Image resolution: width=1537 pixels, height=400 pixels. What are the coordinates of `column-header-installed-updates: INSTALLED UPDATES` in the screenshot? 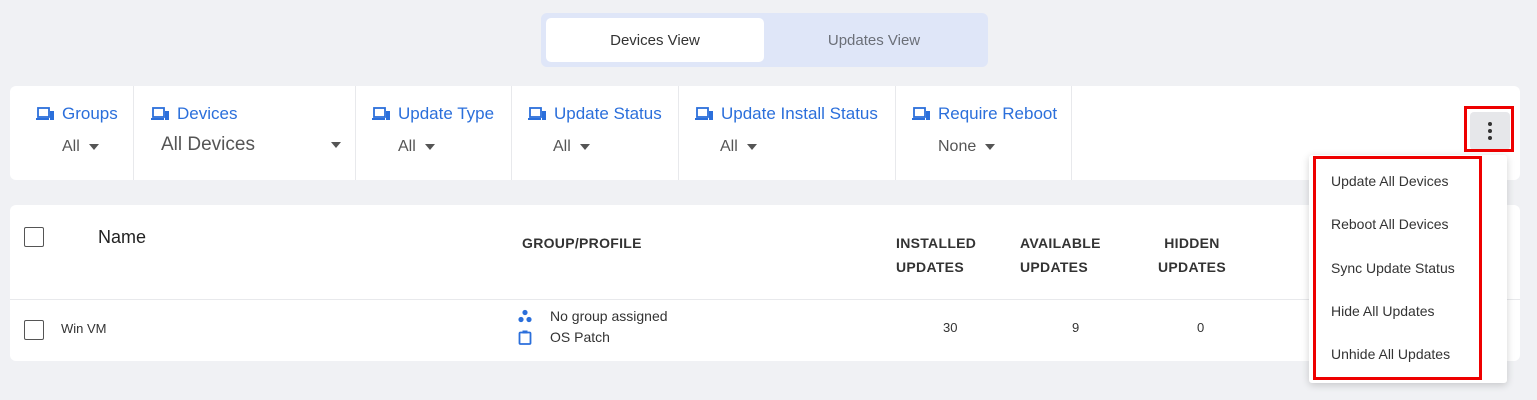 It's located at (936, 255).